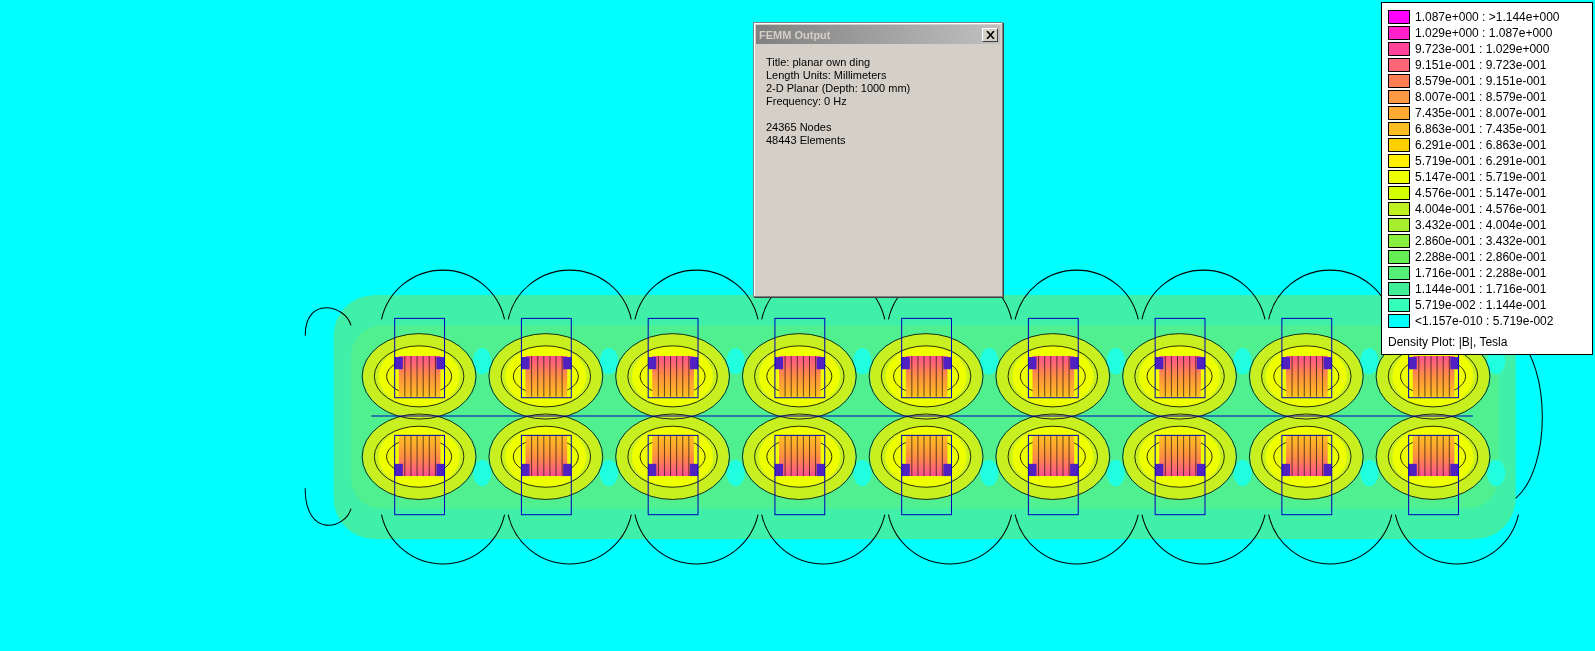 The width and height of the screenshot is (1595, 651). I want to click on legend-range-text: 1.087e+000 : >1.144e+000, so click(1487, 17).